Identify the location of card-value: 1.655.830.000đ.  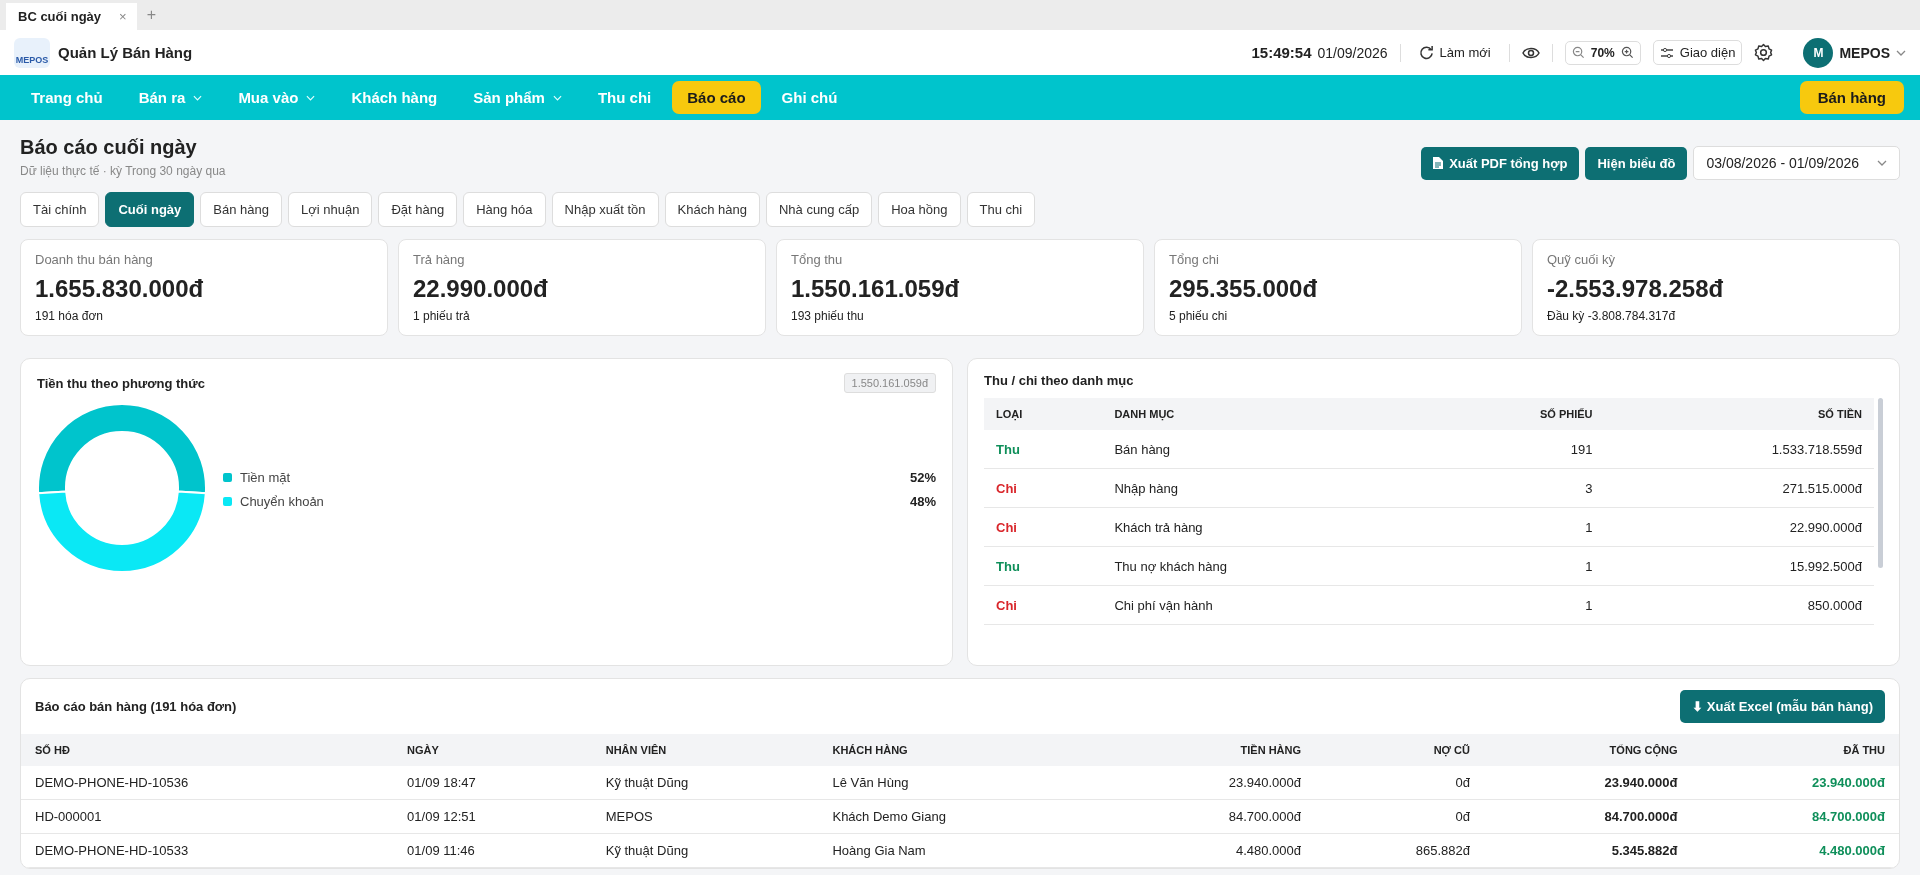
(120, 289).